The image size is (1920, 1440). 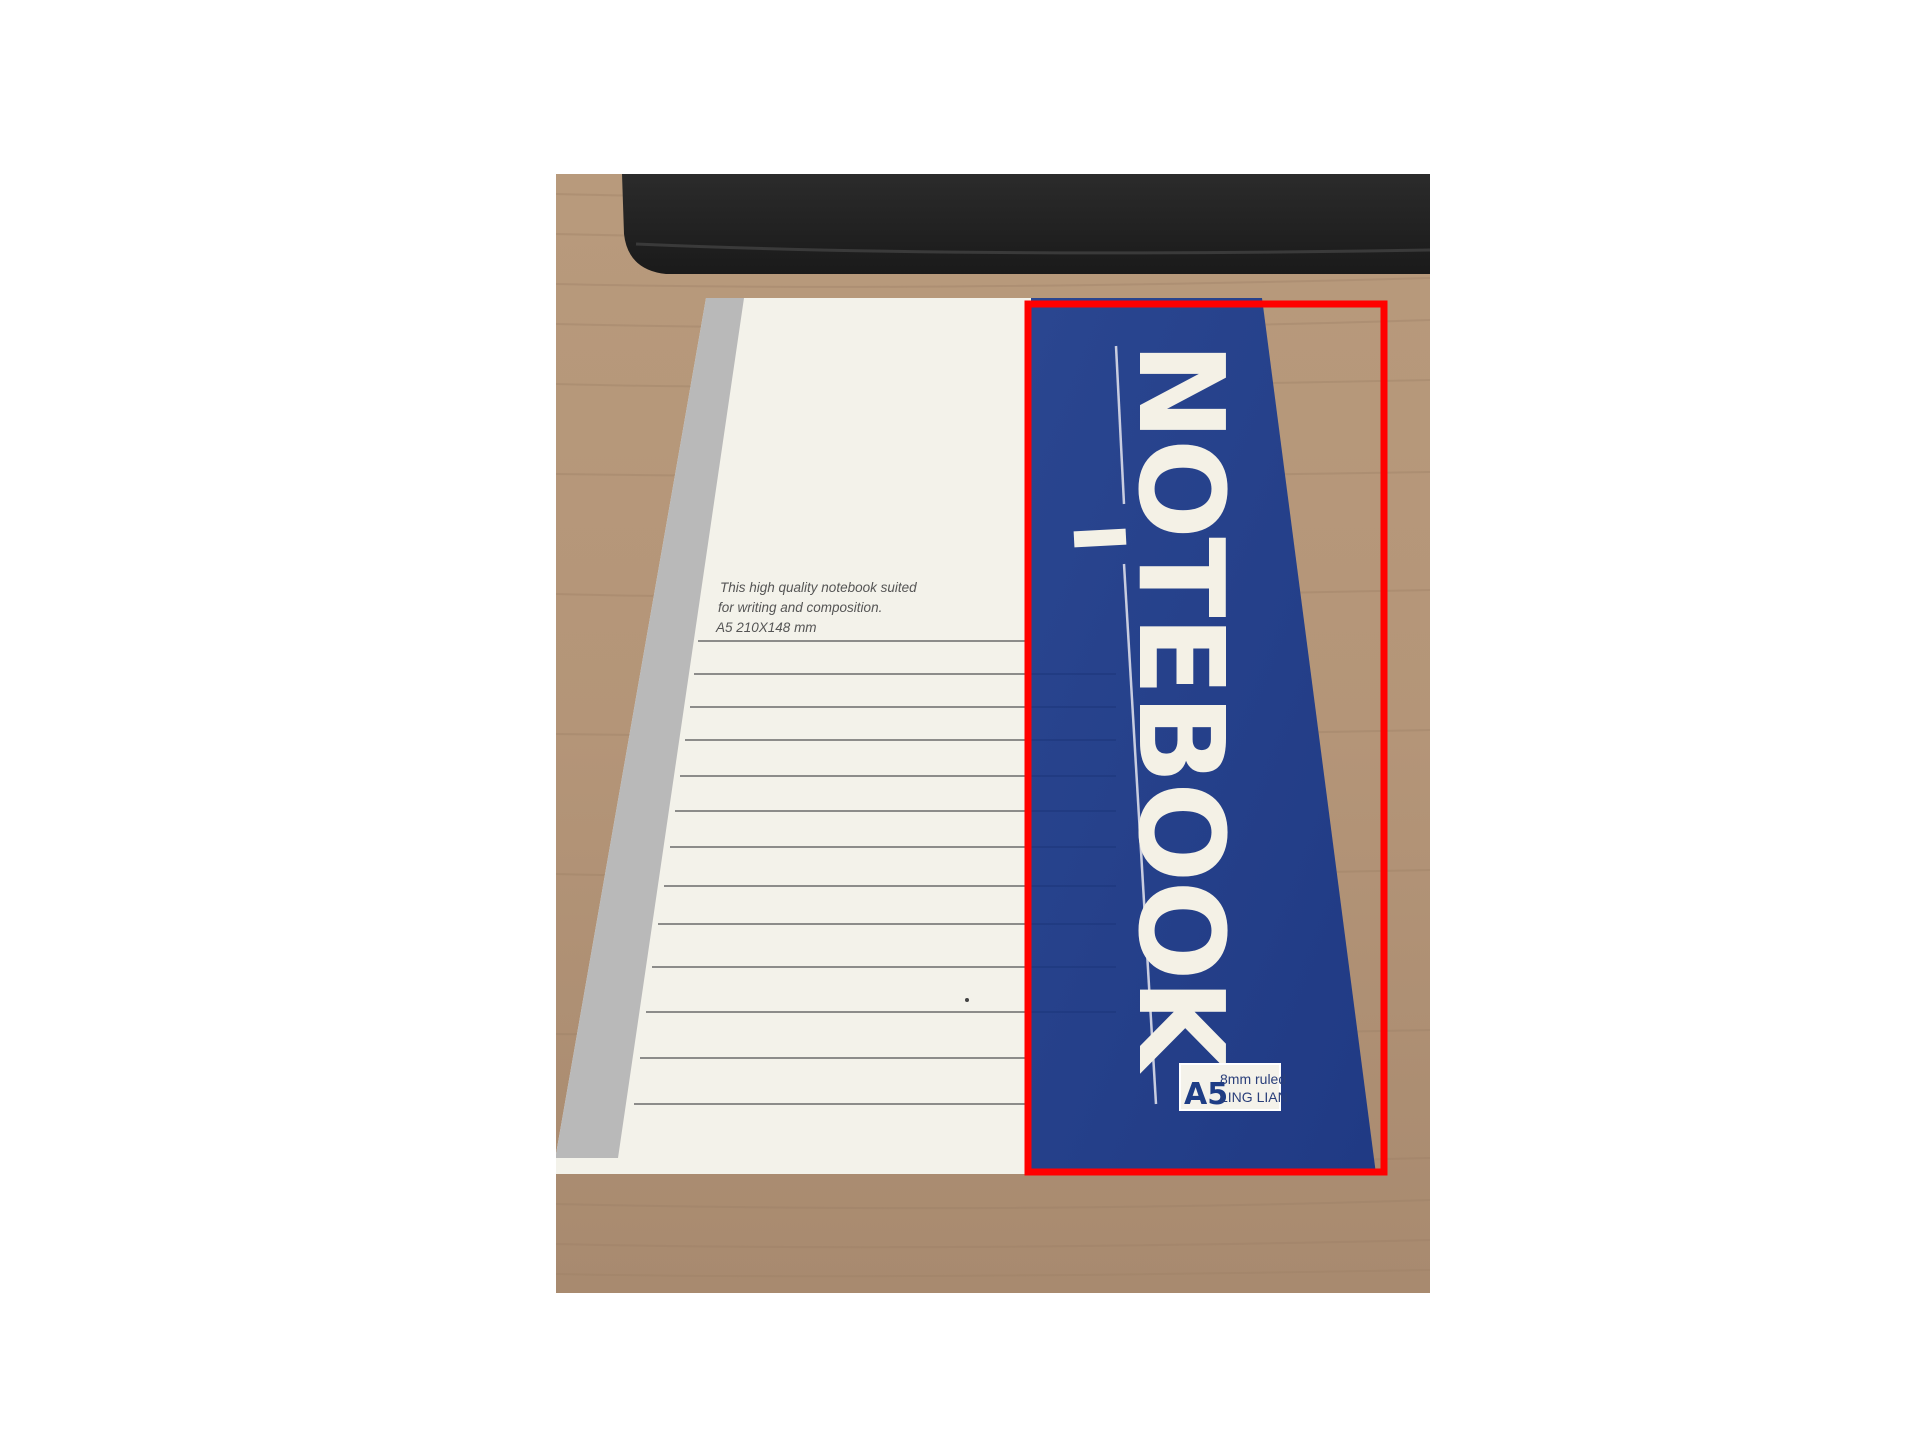 What do you see at coordinates (1233, 1087) in the screenshot?
I see `cover-size-label: A5 8mm ruled LING LIAN` at bounding box center [1233, 1087].